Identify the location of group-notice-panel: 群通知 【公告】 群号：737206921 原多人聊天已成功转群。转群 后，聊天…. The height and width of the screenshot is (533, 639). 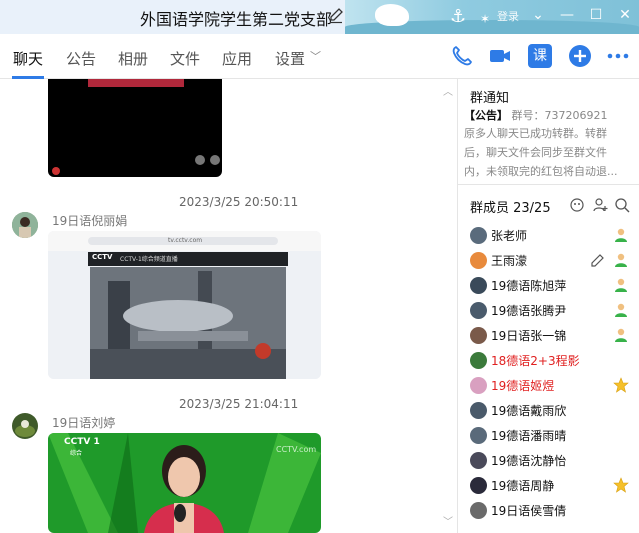
(548, 132).